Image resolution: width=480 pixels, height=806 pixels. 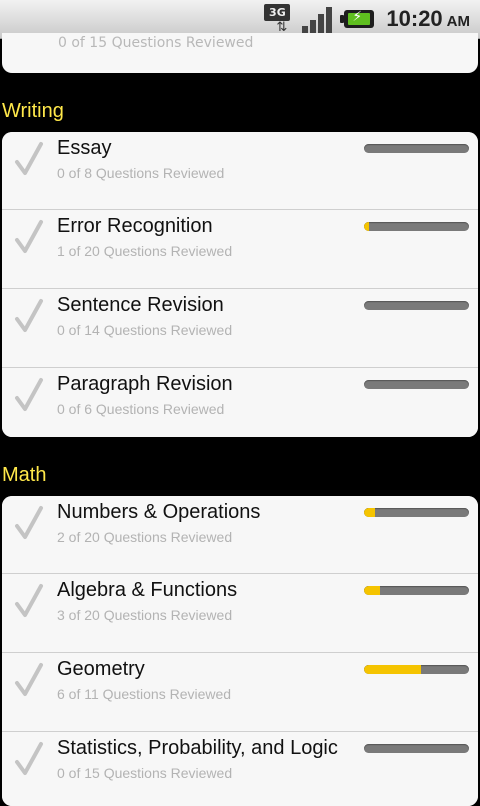 I want to click on topic-progress-text: 6 of 11 Questions Reviewed, so click(x=144, y=694).